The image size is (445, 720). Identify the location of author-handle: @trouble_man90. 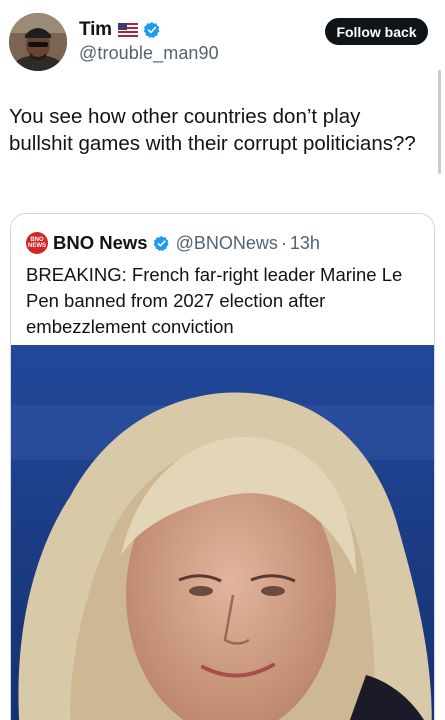
(149, 53).